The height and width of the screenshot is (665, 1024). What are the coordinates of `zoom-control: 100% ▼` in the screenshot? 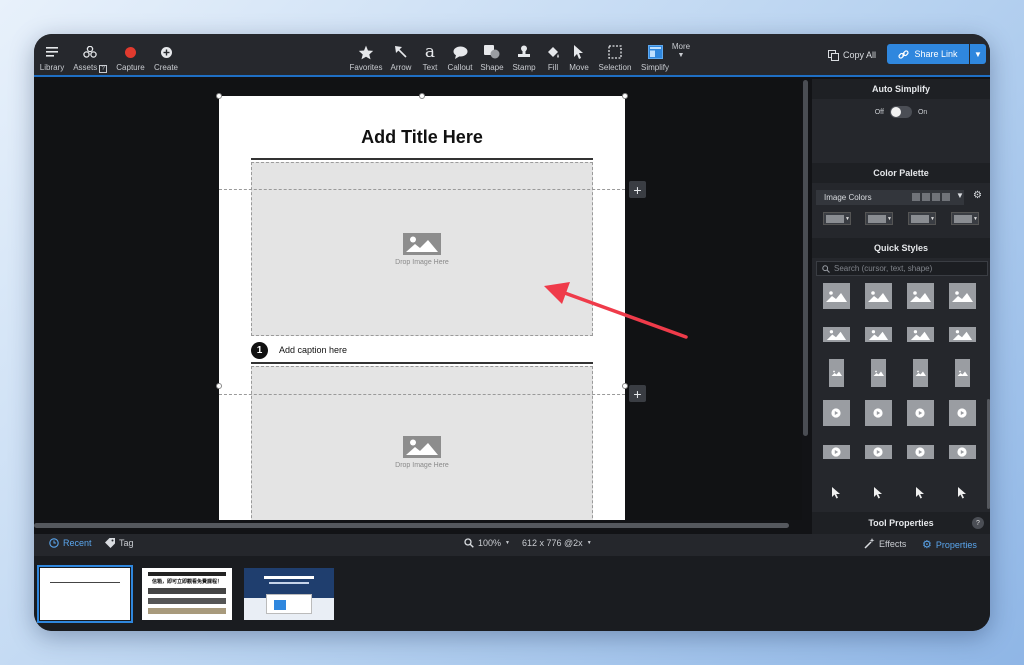 It's located at (487, 543).